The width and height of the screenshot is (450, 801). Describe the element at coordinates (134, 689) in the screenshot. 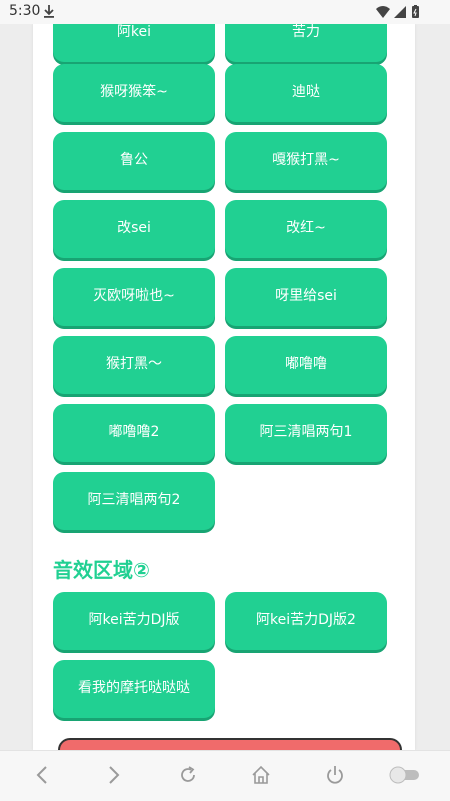

I see `sound-button-motuo: 看我的摩托哒哒哒` at that location.